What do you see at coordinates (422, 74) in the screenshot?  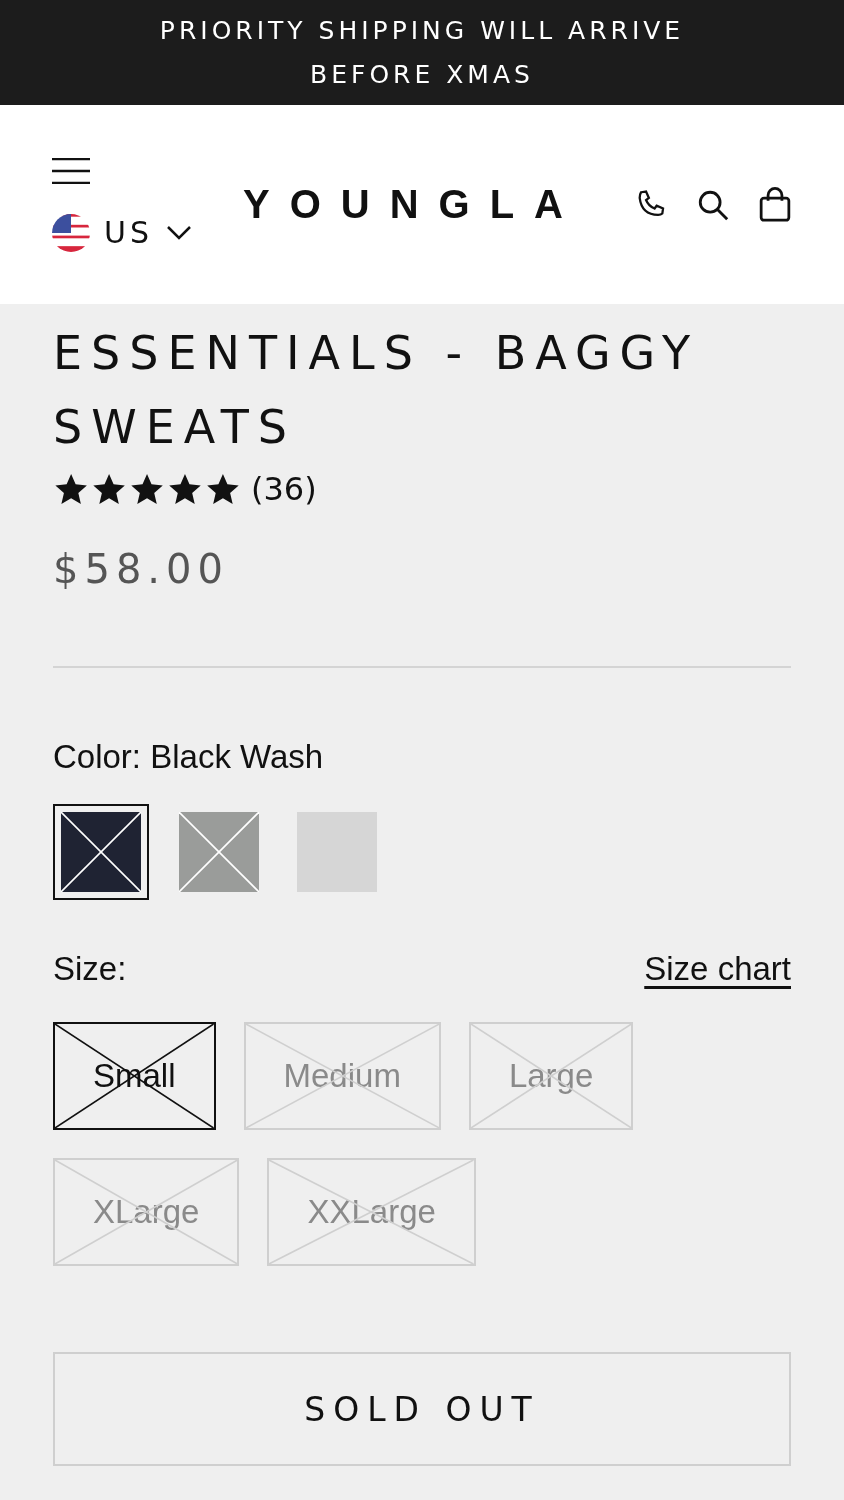 I see `announcement-text: BEFORE XMAS` at bounding box center [422, 74].